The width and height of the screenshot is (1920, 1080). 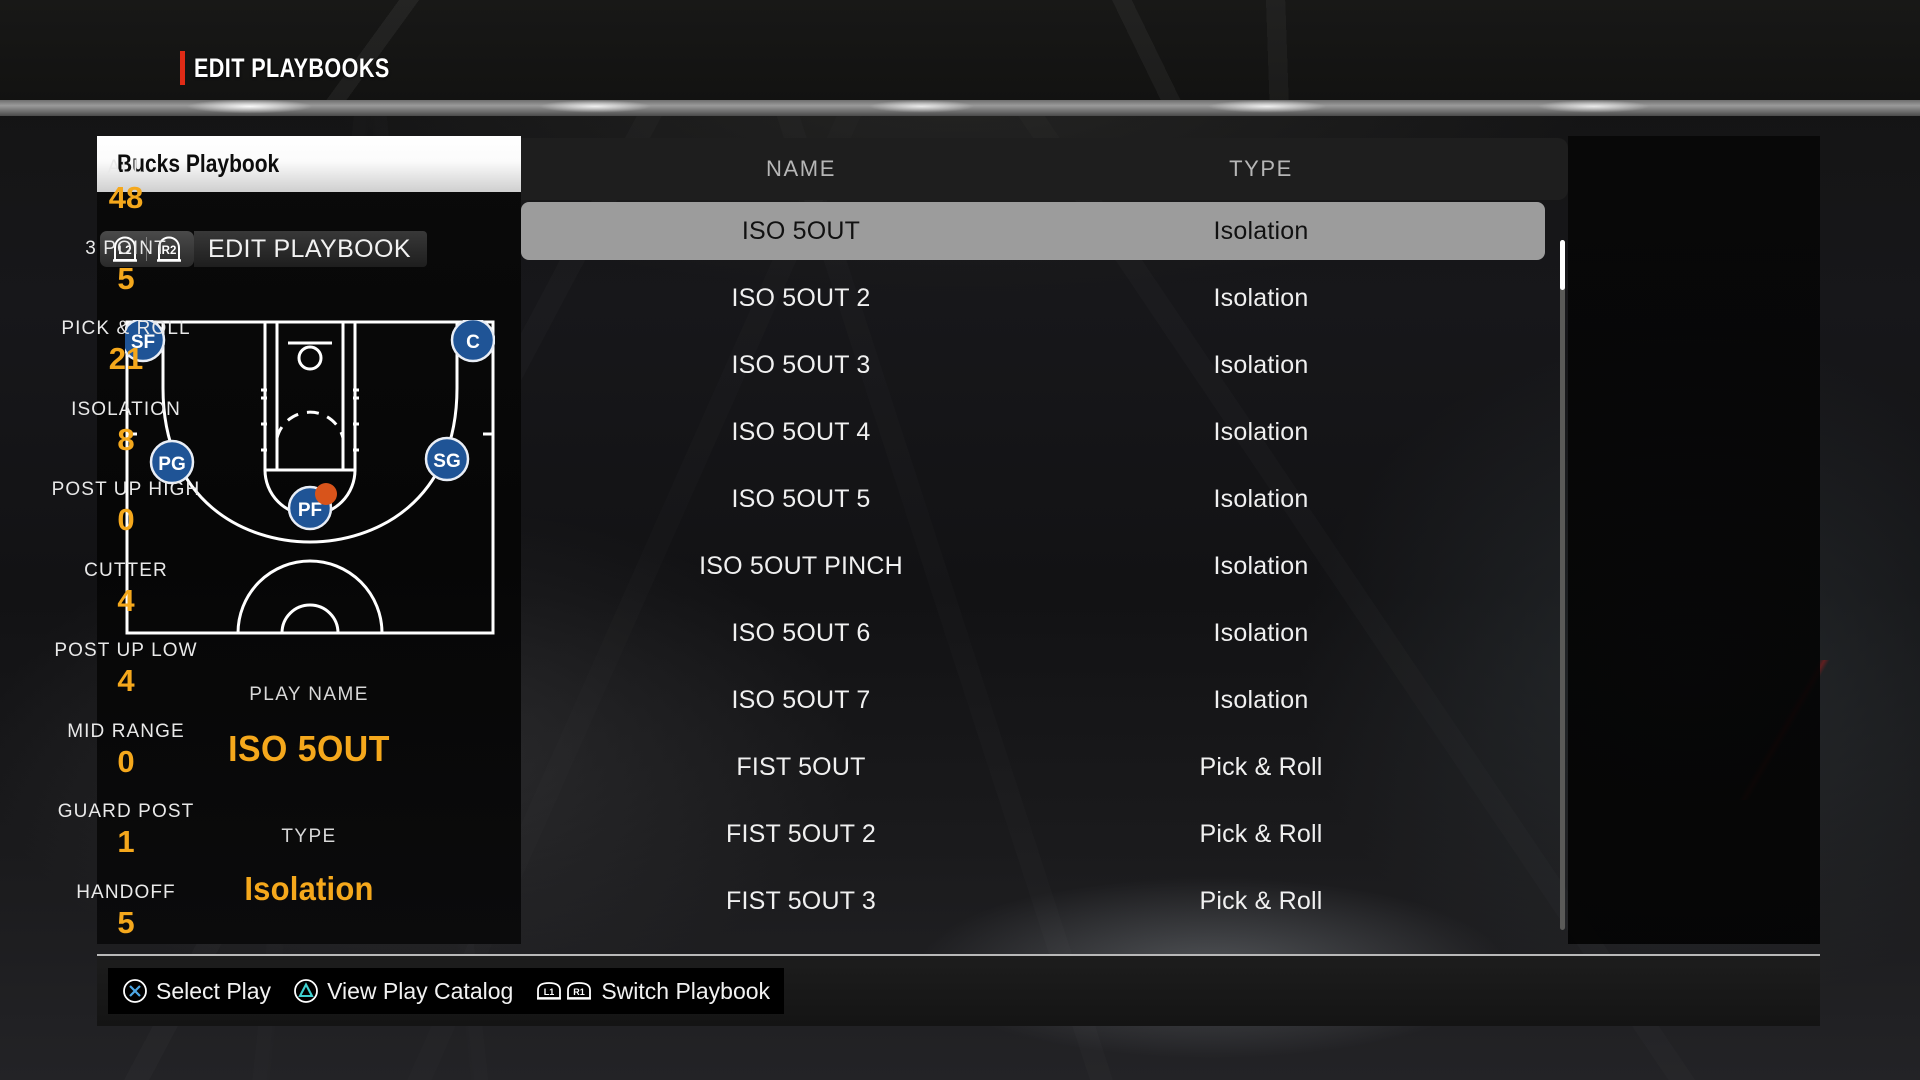 What do you see at coordinates (801, 364) in the screenshot?
I see `play-row-name: ISO 5OUT 3` at bounding box center [801, 364].